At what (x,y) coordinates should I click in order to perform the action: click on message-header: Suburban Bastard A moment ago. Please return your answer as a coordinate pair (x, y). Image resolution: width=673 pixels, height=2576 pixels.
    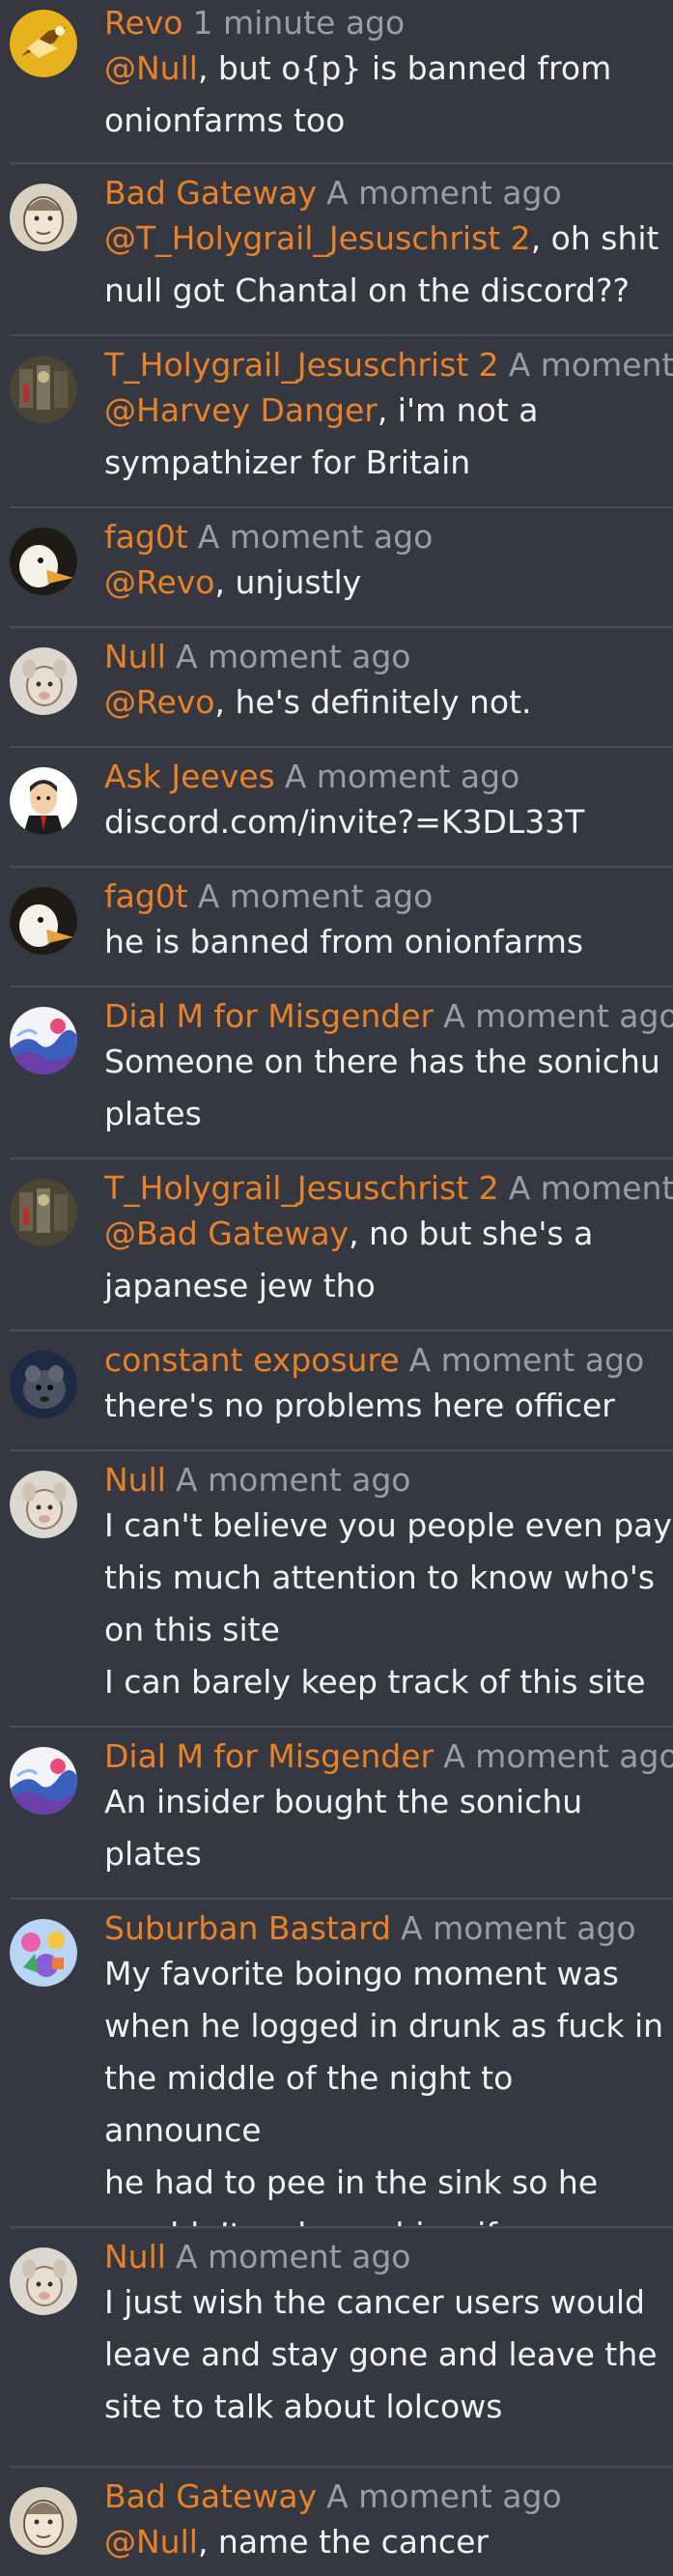
    Looking at the image, I should click on (389, 1929).